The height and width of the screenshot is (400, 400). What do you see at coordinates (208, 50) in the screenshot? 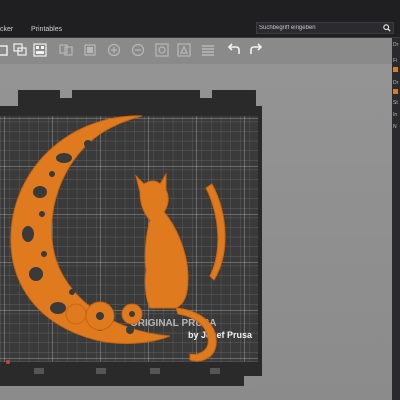
I see `layers-list-icon` at bounding box center [208, 50].